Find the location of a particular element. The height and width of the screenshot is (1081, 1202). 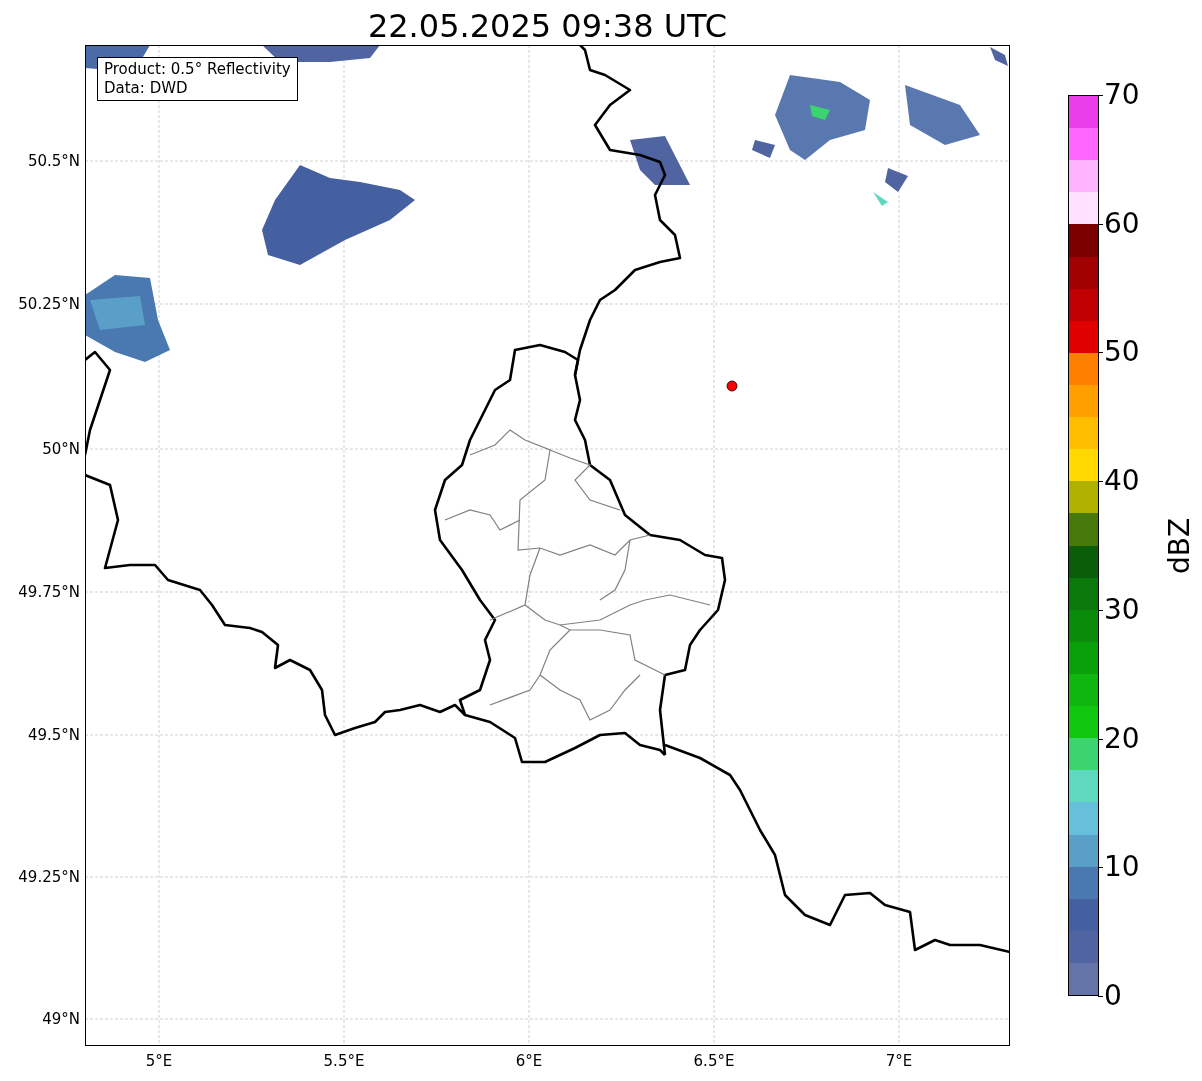

colorbar-tick-label: 20 is located at coordinates (1122, 738).